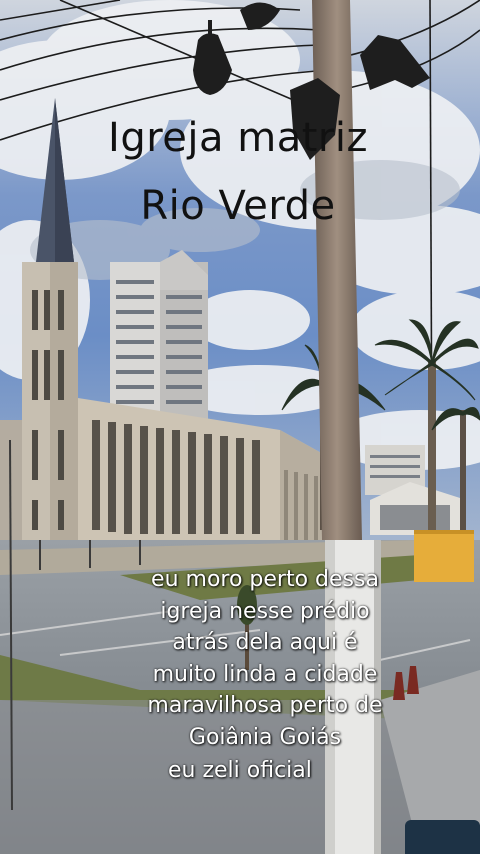 This screenshot has height=854, width=480. Describe the element at coordinates (159, 336) in the screenshot. I see `apartment-tower` at that location.